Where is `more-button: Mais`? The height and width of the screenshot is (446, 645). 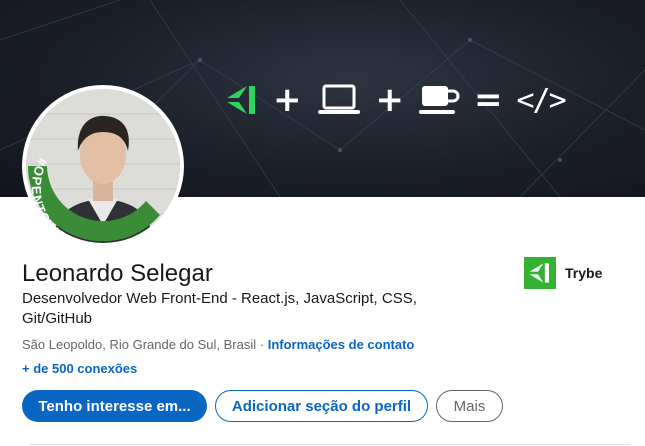
more-button: Mais is located at coordinates (469, 406).